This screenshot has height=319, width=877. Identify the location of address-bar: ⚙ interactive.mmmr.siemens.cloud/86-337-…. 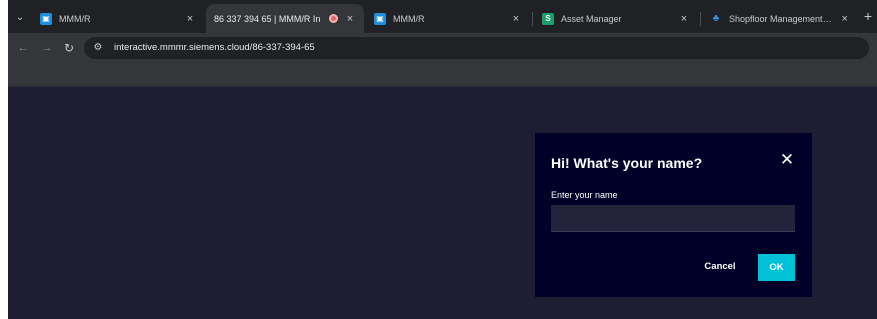
(476, 48).